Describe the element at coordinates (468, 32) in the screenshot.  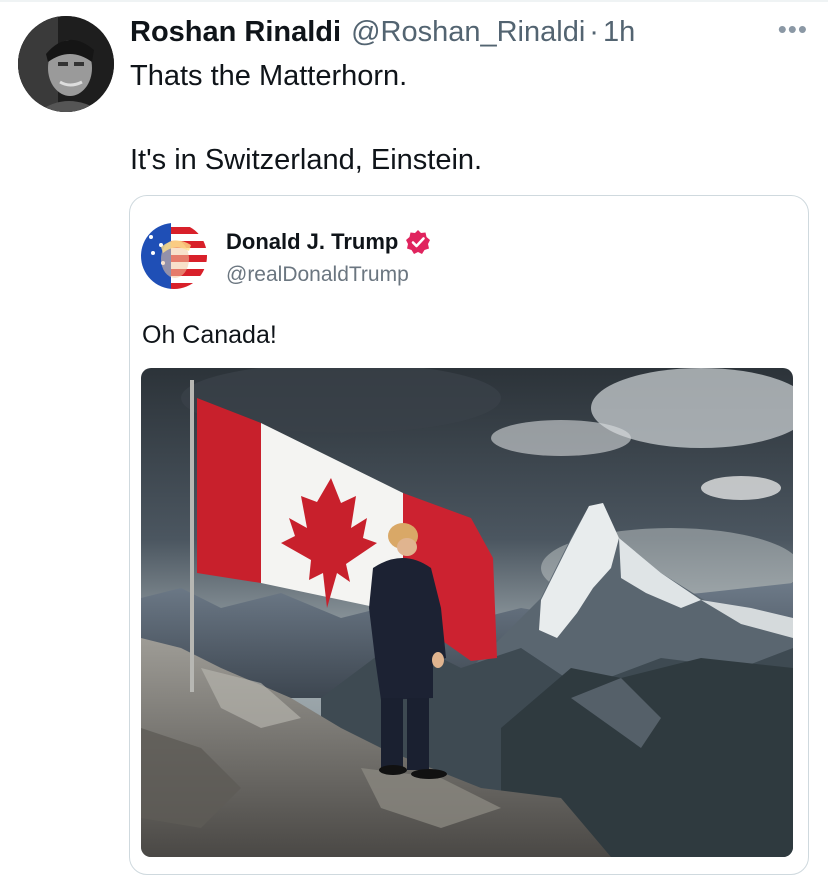
I see `author-handle: @Roshan_Rinaldi` at that location.